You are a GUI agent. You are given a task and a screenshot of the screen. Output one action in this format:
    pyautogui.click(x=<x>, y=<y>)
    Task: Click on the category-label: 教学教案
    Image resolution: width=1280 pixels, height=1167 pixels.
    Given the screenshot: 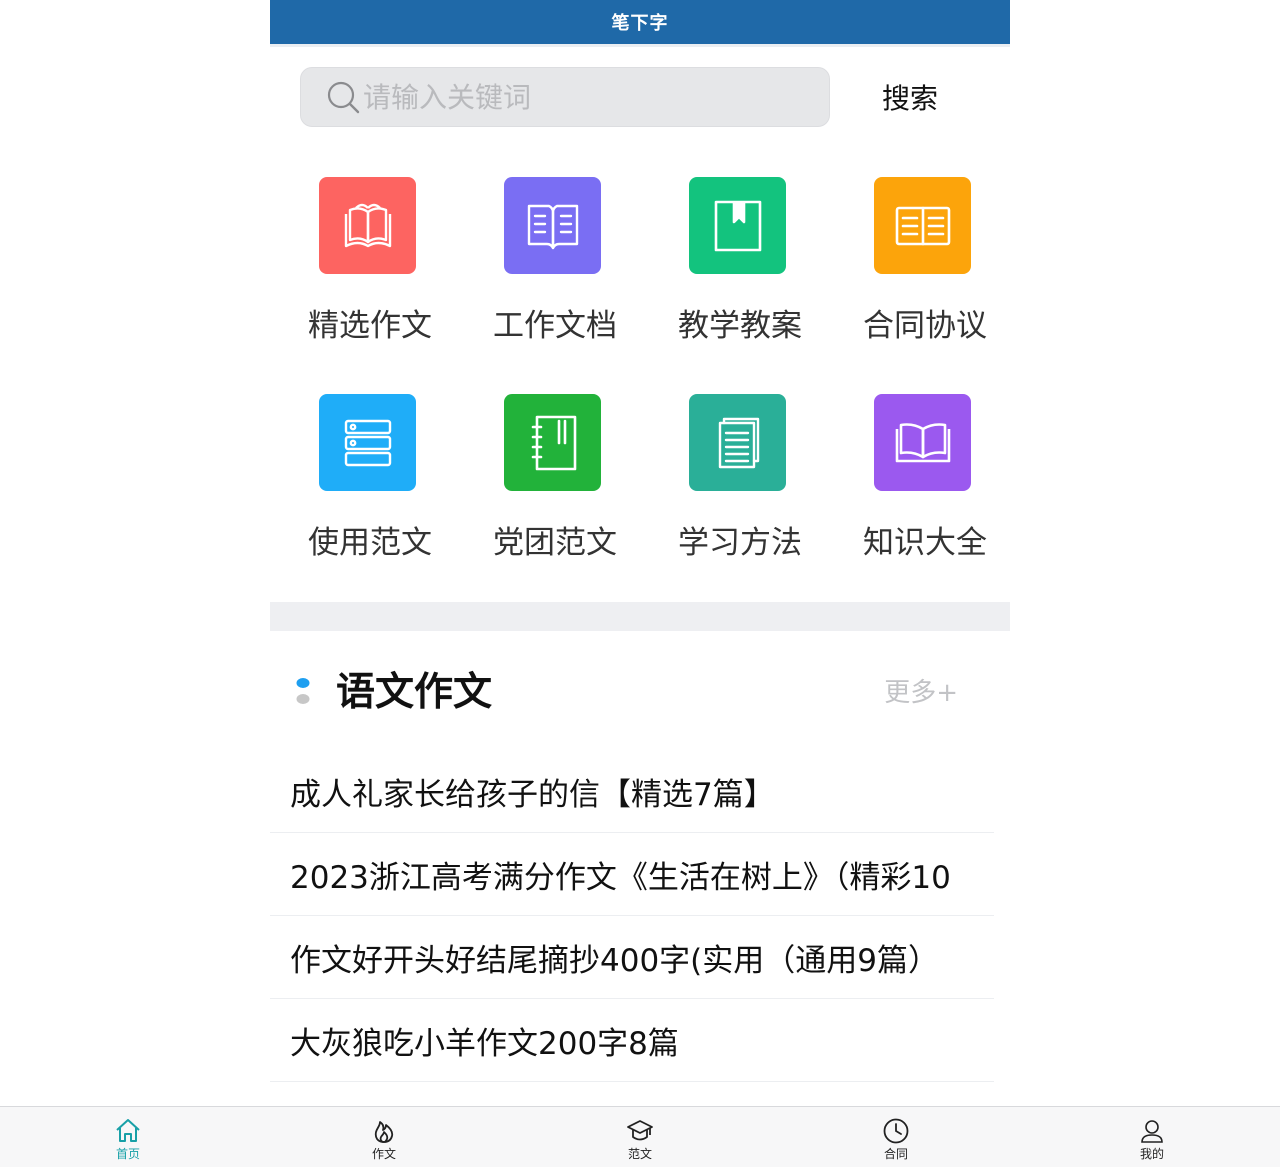 What is the action you would take?
    pyautogui.click(x=740, y=326)
    